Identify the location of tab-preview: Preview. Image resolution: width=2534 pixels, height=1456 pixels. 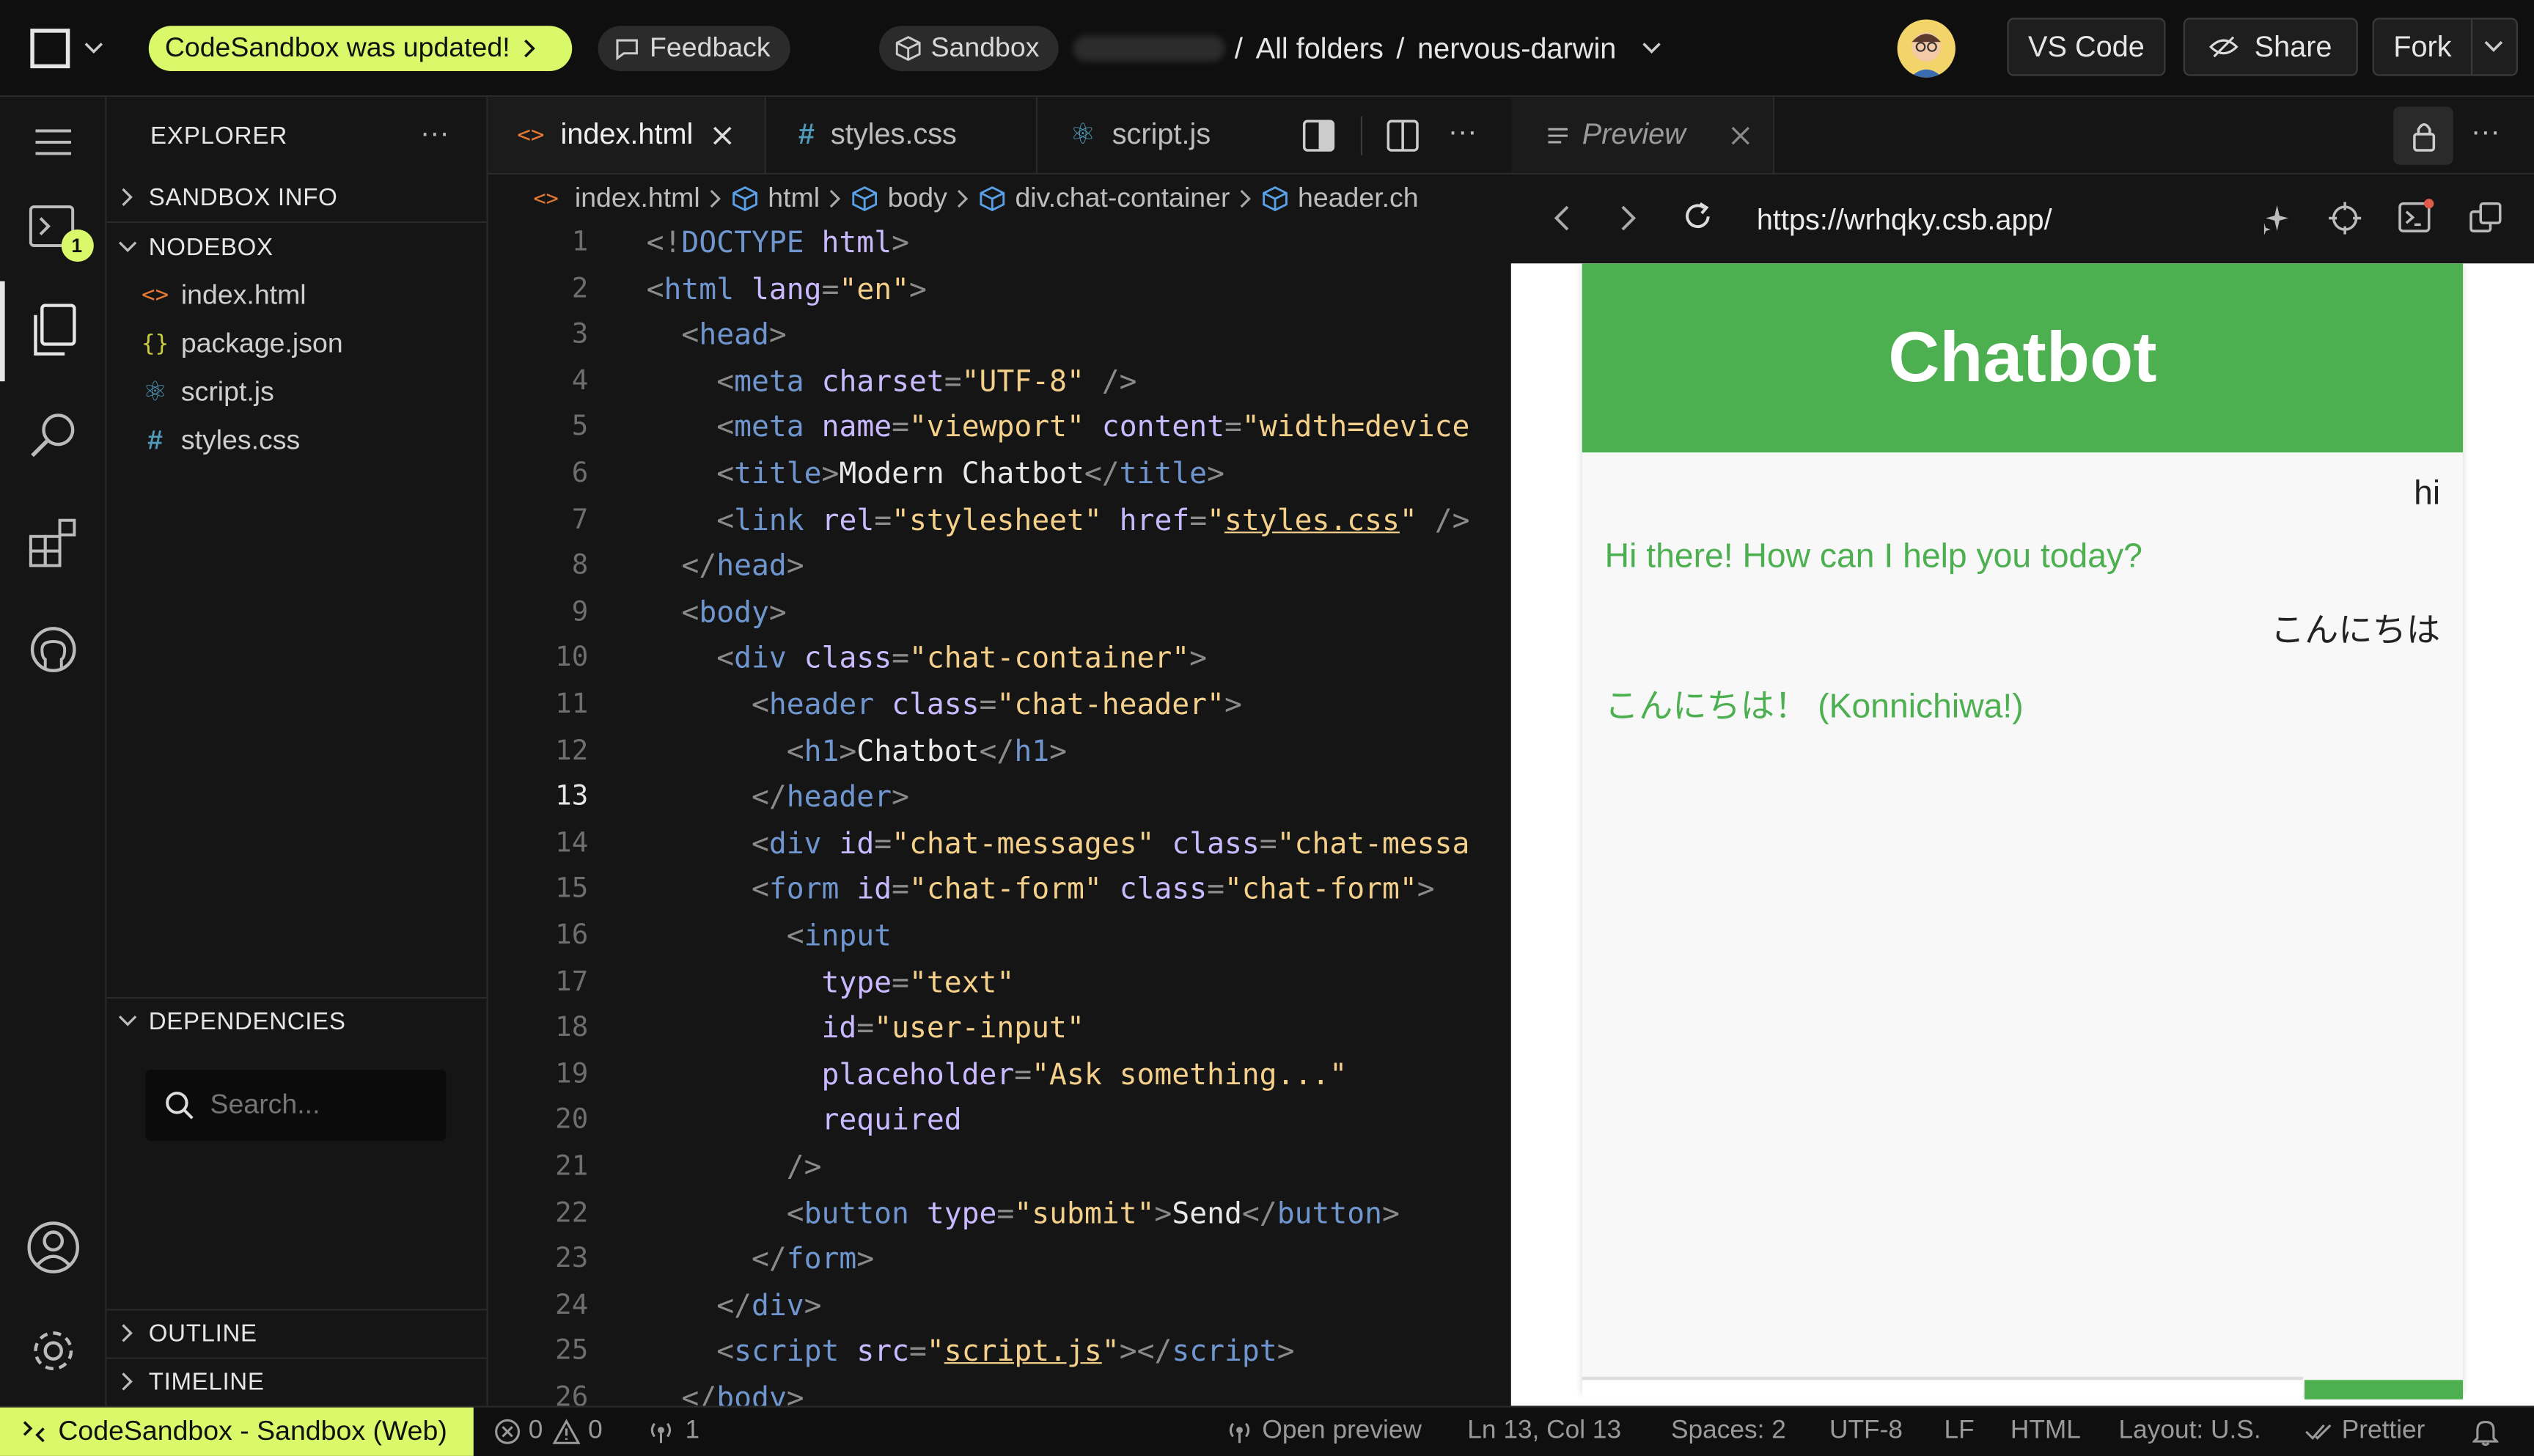
(1642, 135).